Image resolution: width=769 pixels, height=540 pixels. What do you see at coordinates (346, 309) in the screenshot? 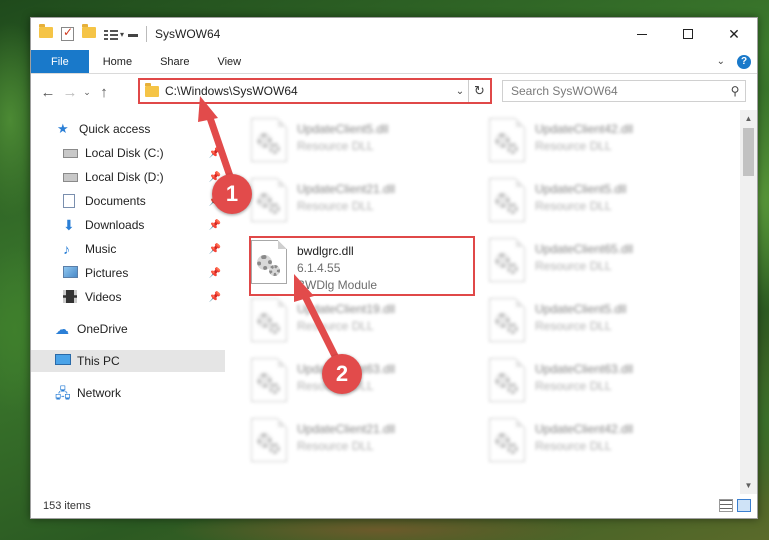
I see `file-name: UpdateClient19.dll` at bounding box center [346, 309].